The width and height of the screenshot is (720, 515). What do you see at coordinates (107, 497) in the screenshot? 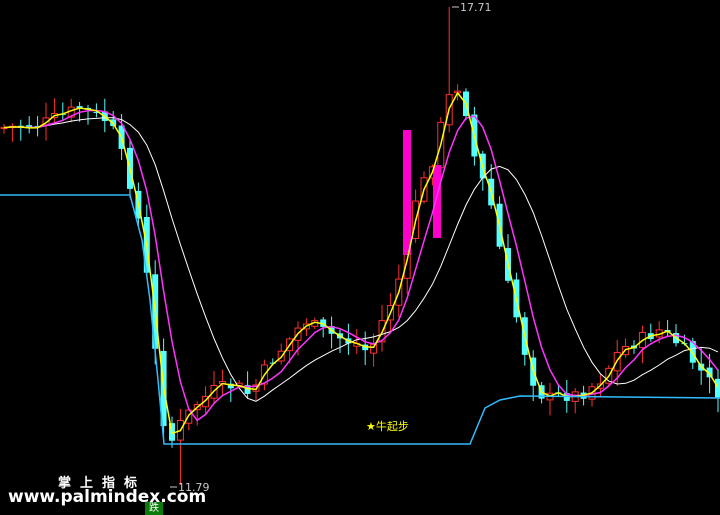
I see `site-watermark: www.palmindex.com` at bounding box center [107, 497].